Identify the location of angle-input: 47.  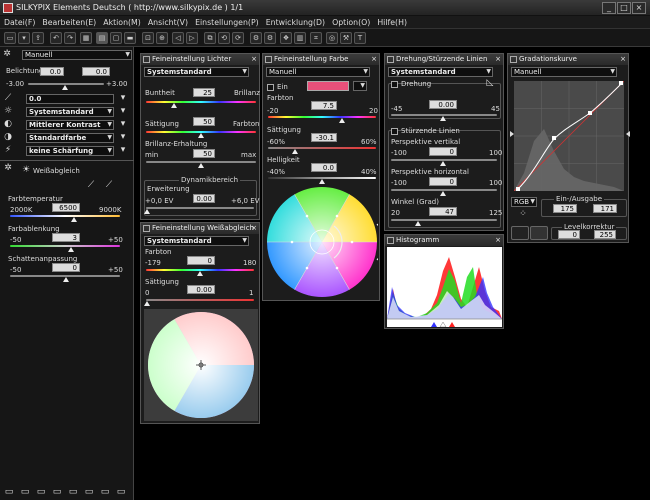
(443, 211).